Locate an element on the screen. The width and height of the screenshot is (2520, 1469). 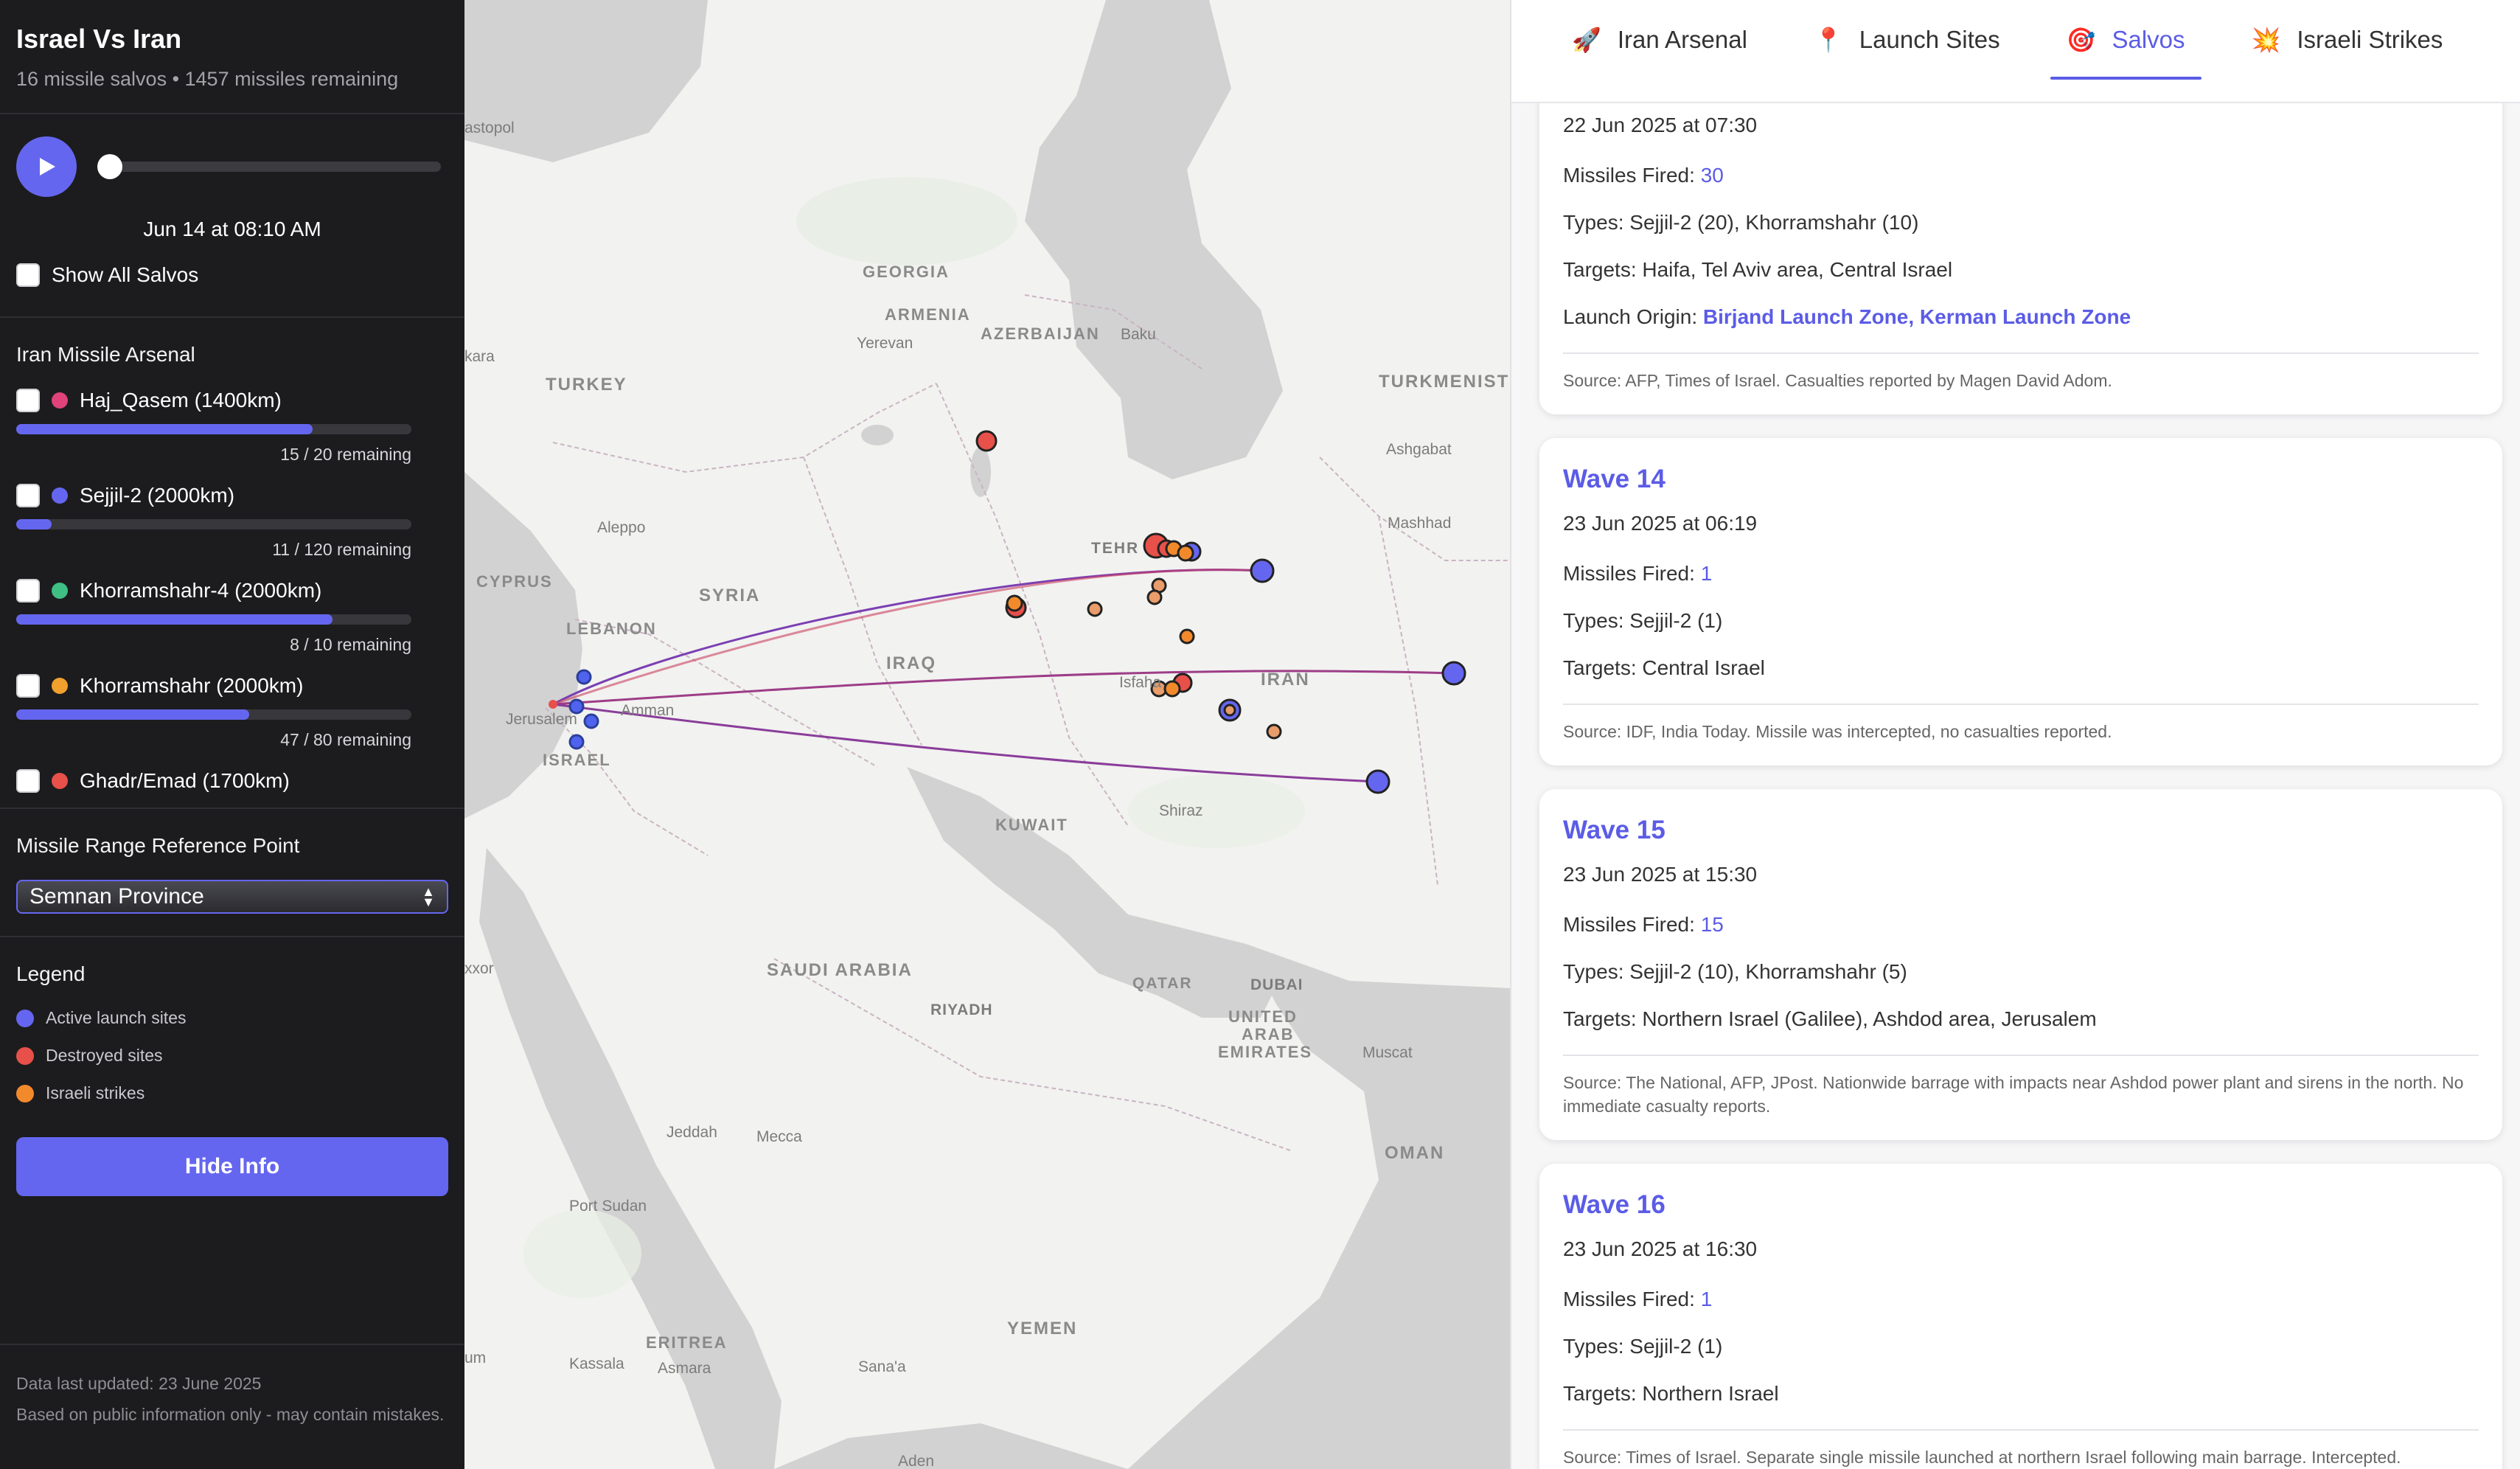
legend-item: Active launch sites is located at coordinates (232, 1018).